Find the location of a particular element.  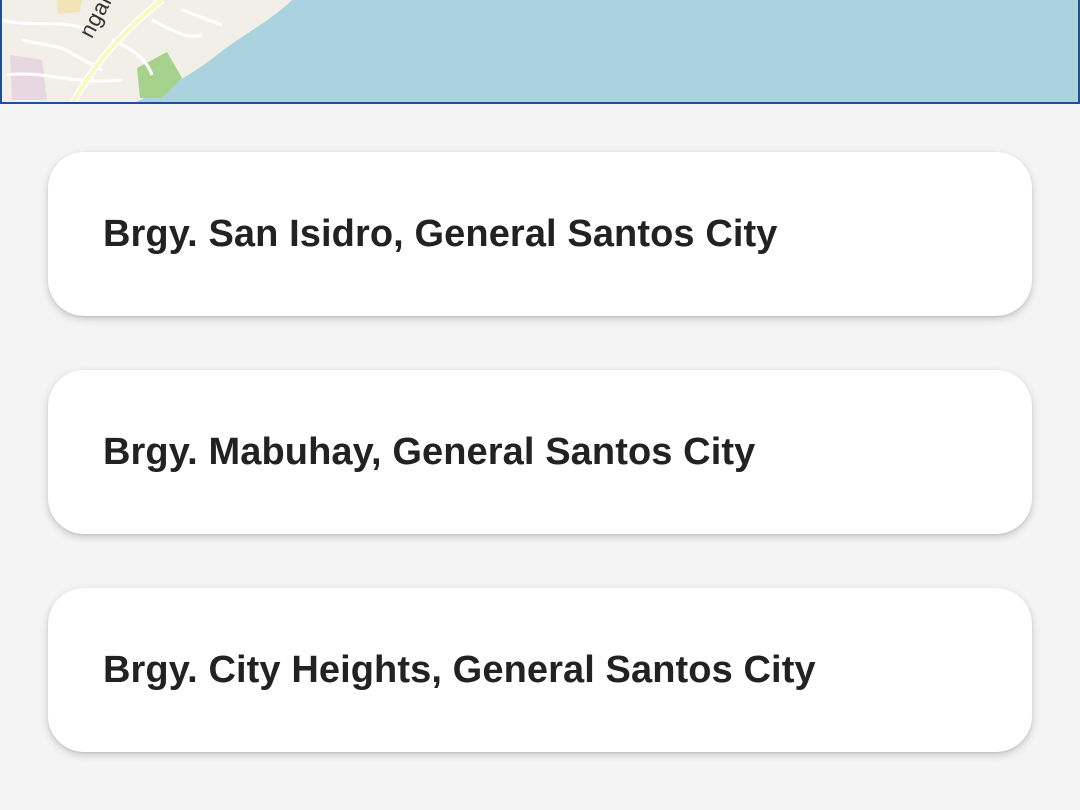

map-view: ngal Road is located at coordinates (540, 52).